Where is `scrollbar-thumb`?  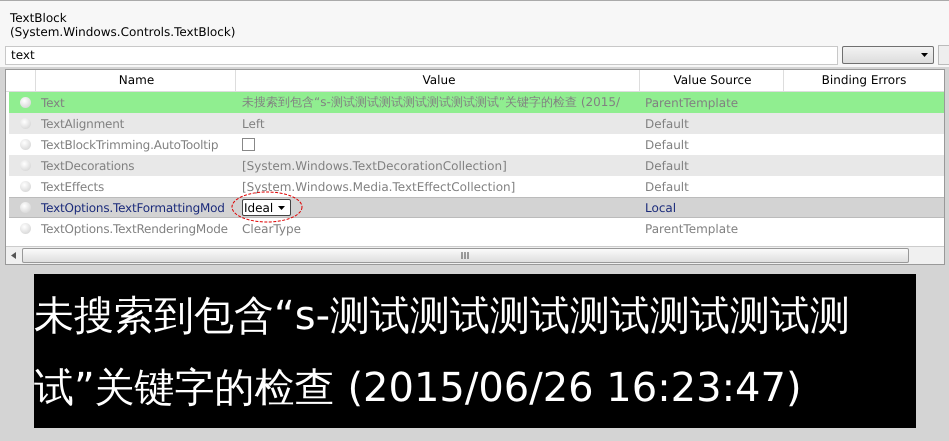 scrollbar-thumb is located at coordinates (465, 255).